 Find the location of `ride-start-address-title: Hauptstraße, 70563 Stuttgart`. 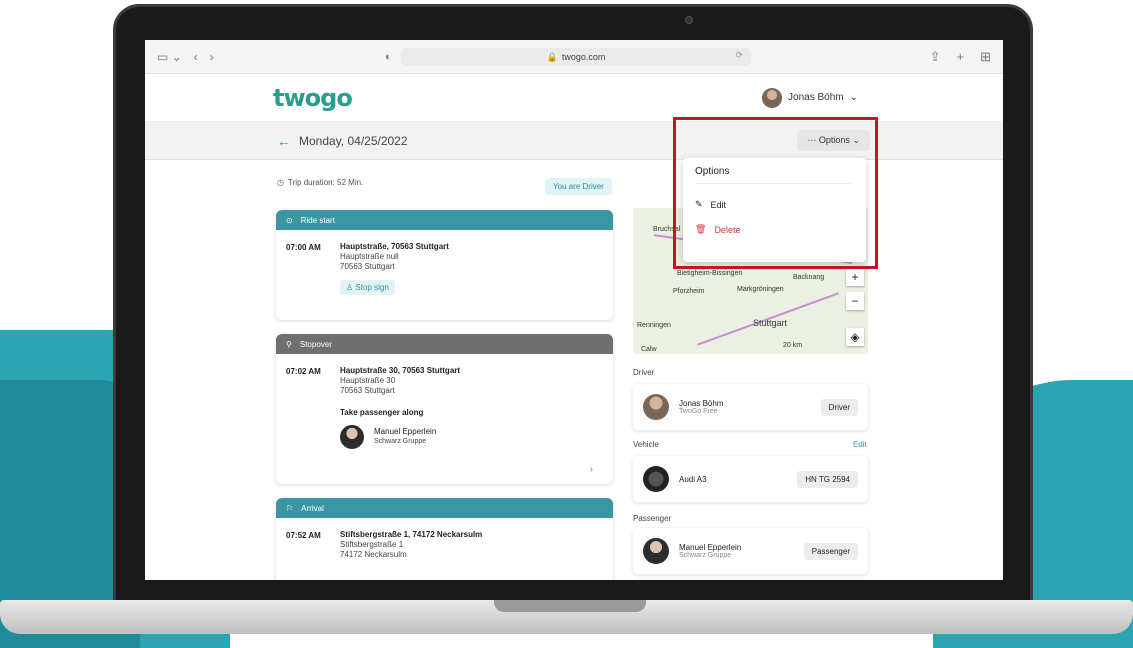

ride-start-address-title: Hauptstraße, 70563 Stuttgart is located at coordinates (394, 246).